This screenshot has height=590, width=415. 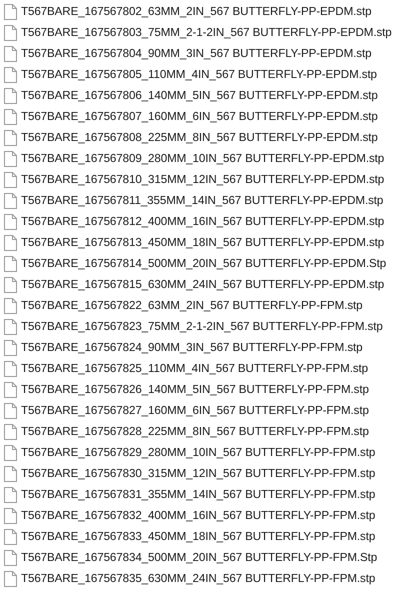 What do you see at coordinates (202, 284) in the screenshot?
I see `file-name: T567BARE_167567815_630MM_24IN_567 BUTTERFLY-PP-EPDM.stp` at bounding box center [202, 284].